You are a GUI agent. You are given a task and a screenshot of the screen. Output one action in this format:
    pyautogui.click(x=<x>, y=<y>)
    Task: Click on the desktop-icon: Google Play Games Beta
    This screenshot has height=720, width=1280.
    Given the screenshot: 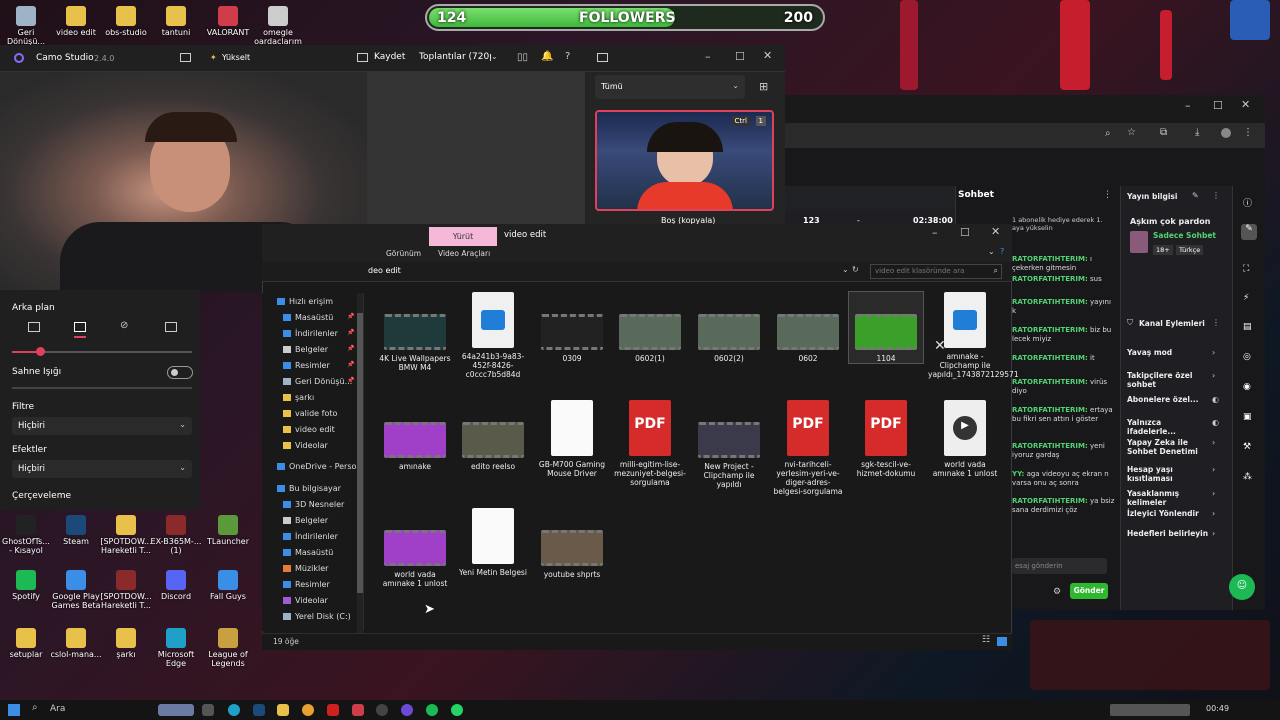 What is the action you would take?
    pyautogui.click(x=76, y=590)
    